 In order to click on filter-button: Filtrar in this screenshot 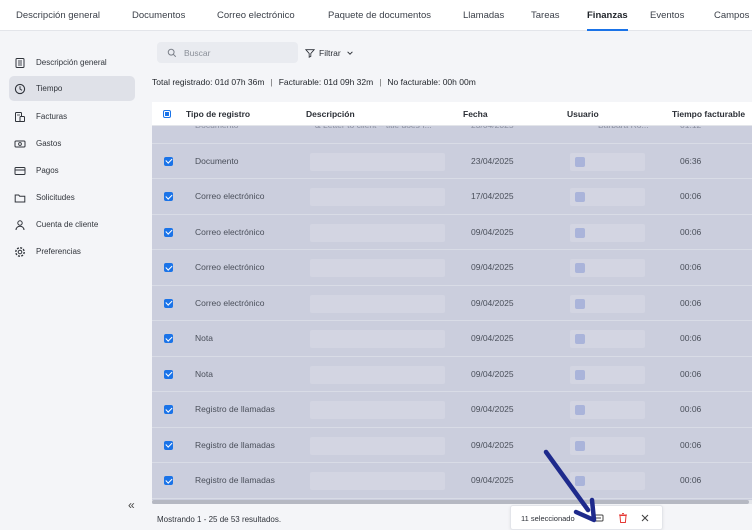, I will do `click(331, 52)`.